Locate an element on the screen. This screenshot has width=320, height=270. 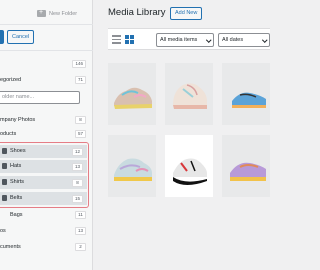
folder-count: 13 is located at coordinates (80, 231).